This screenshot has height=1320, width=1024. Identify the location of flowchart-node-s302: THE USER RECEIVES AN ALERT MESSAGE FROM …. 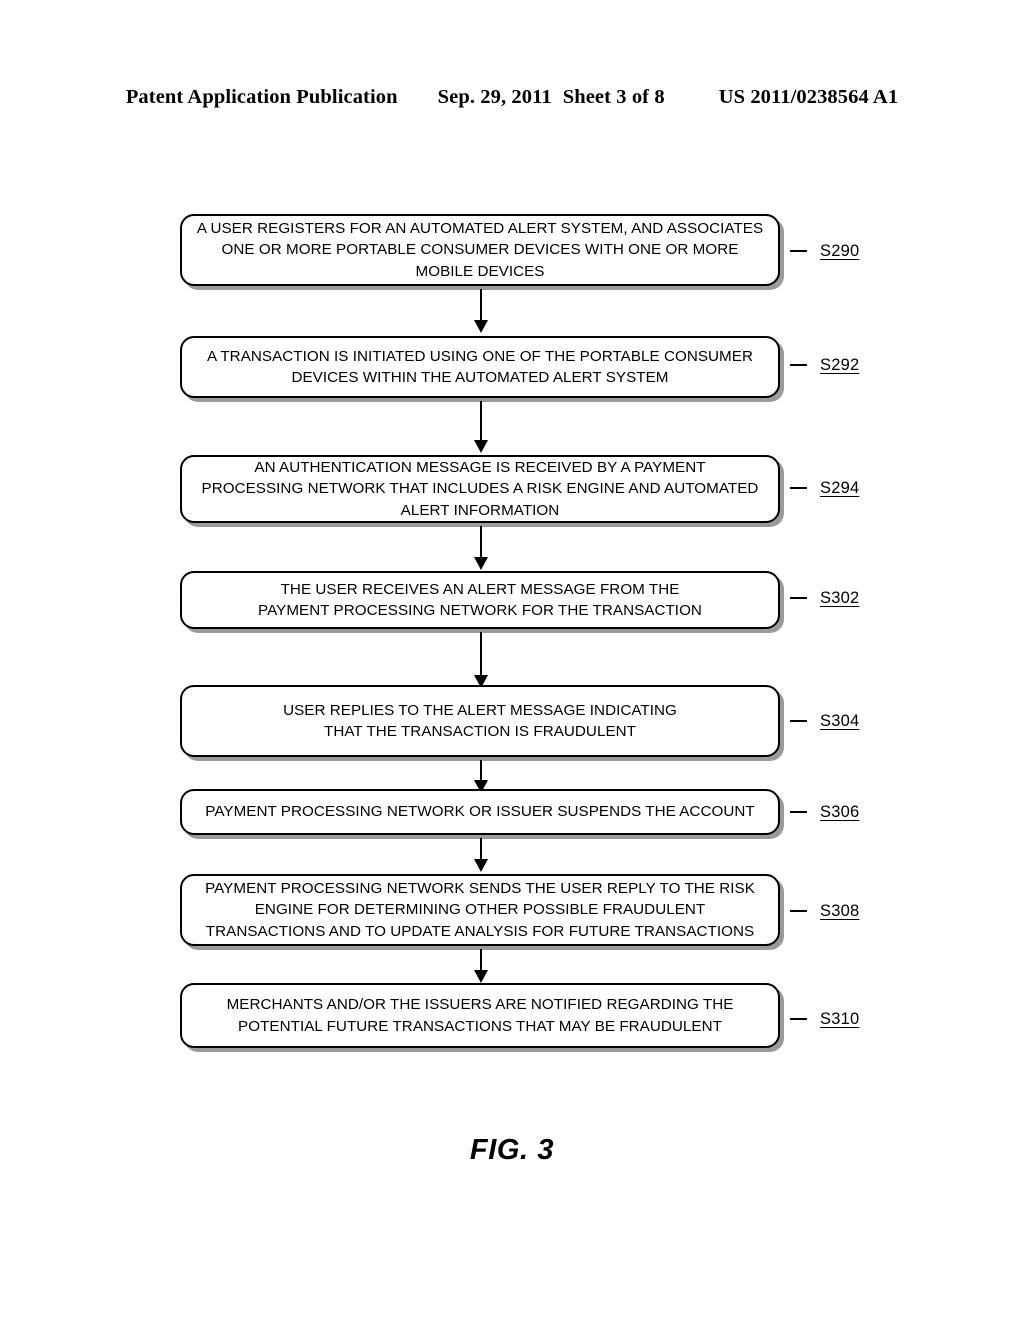
(480, 600).